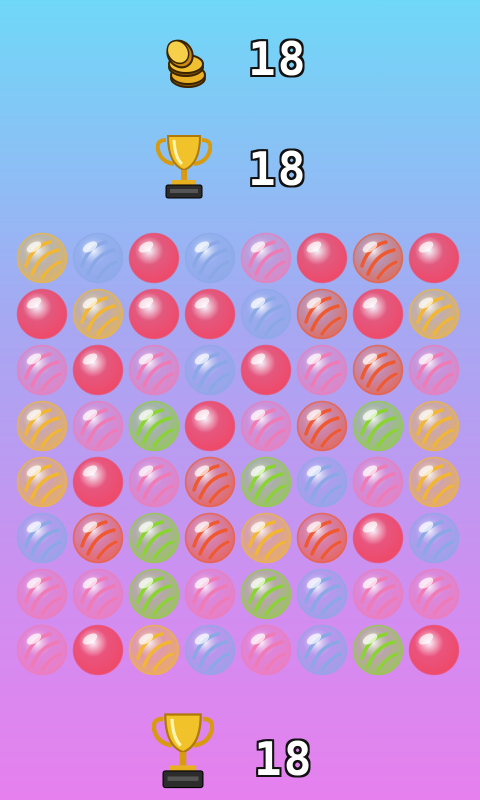 Image resolution: width=480 pixels, height=800 pixels. Describe the element at coordinates (278, 169) in the screenshot. I see `score-value: 18` at that location.